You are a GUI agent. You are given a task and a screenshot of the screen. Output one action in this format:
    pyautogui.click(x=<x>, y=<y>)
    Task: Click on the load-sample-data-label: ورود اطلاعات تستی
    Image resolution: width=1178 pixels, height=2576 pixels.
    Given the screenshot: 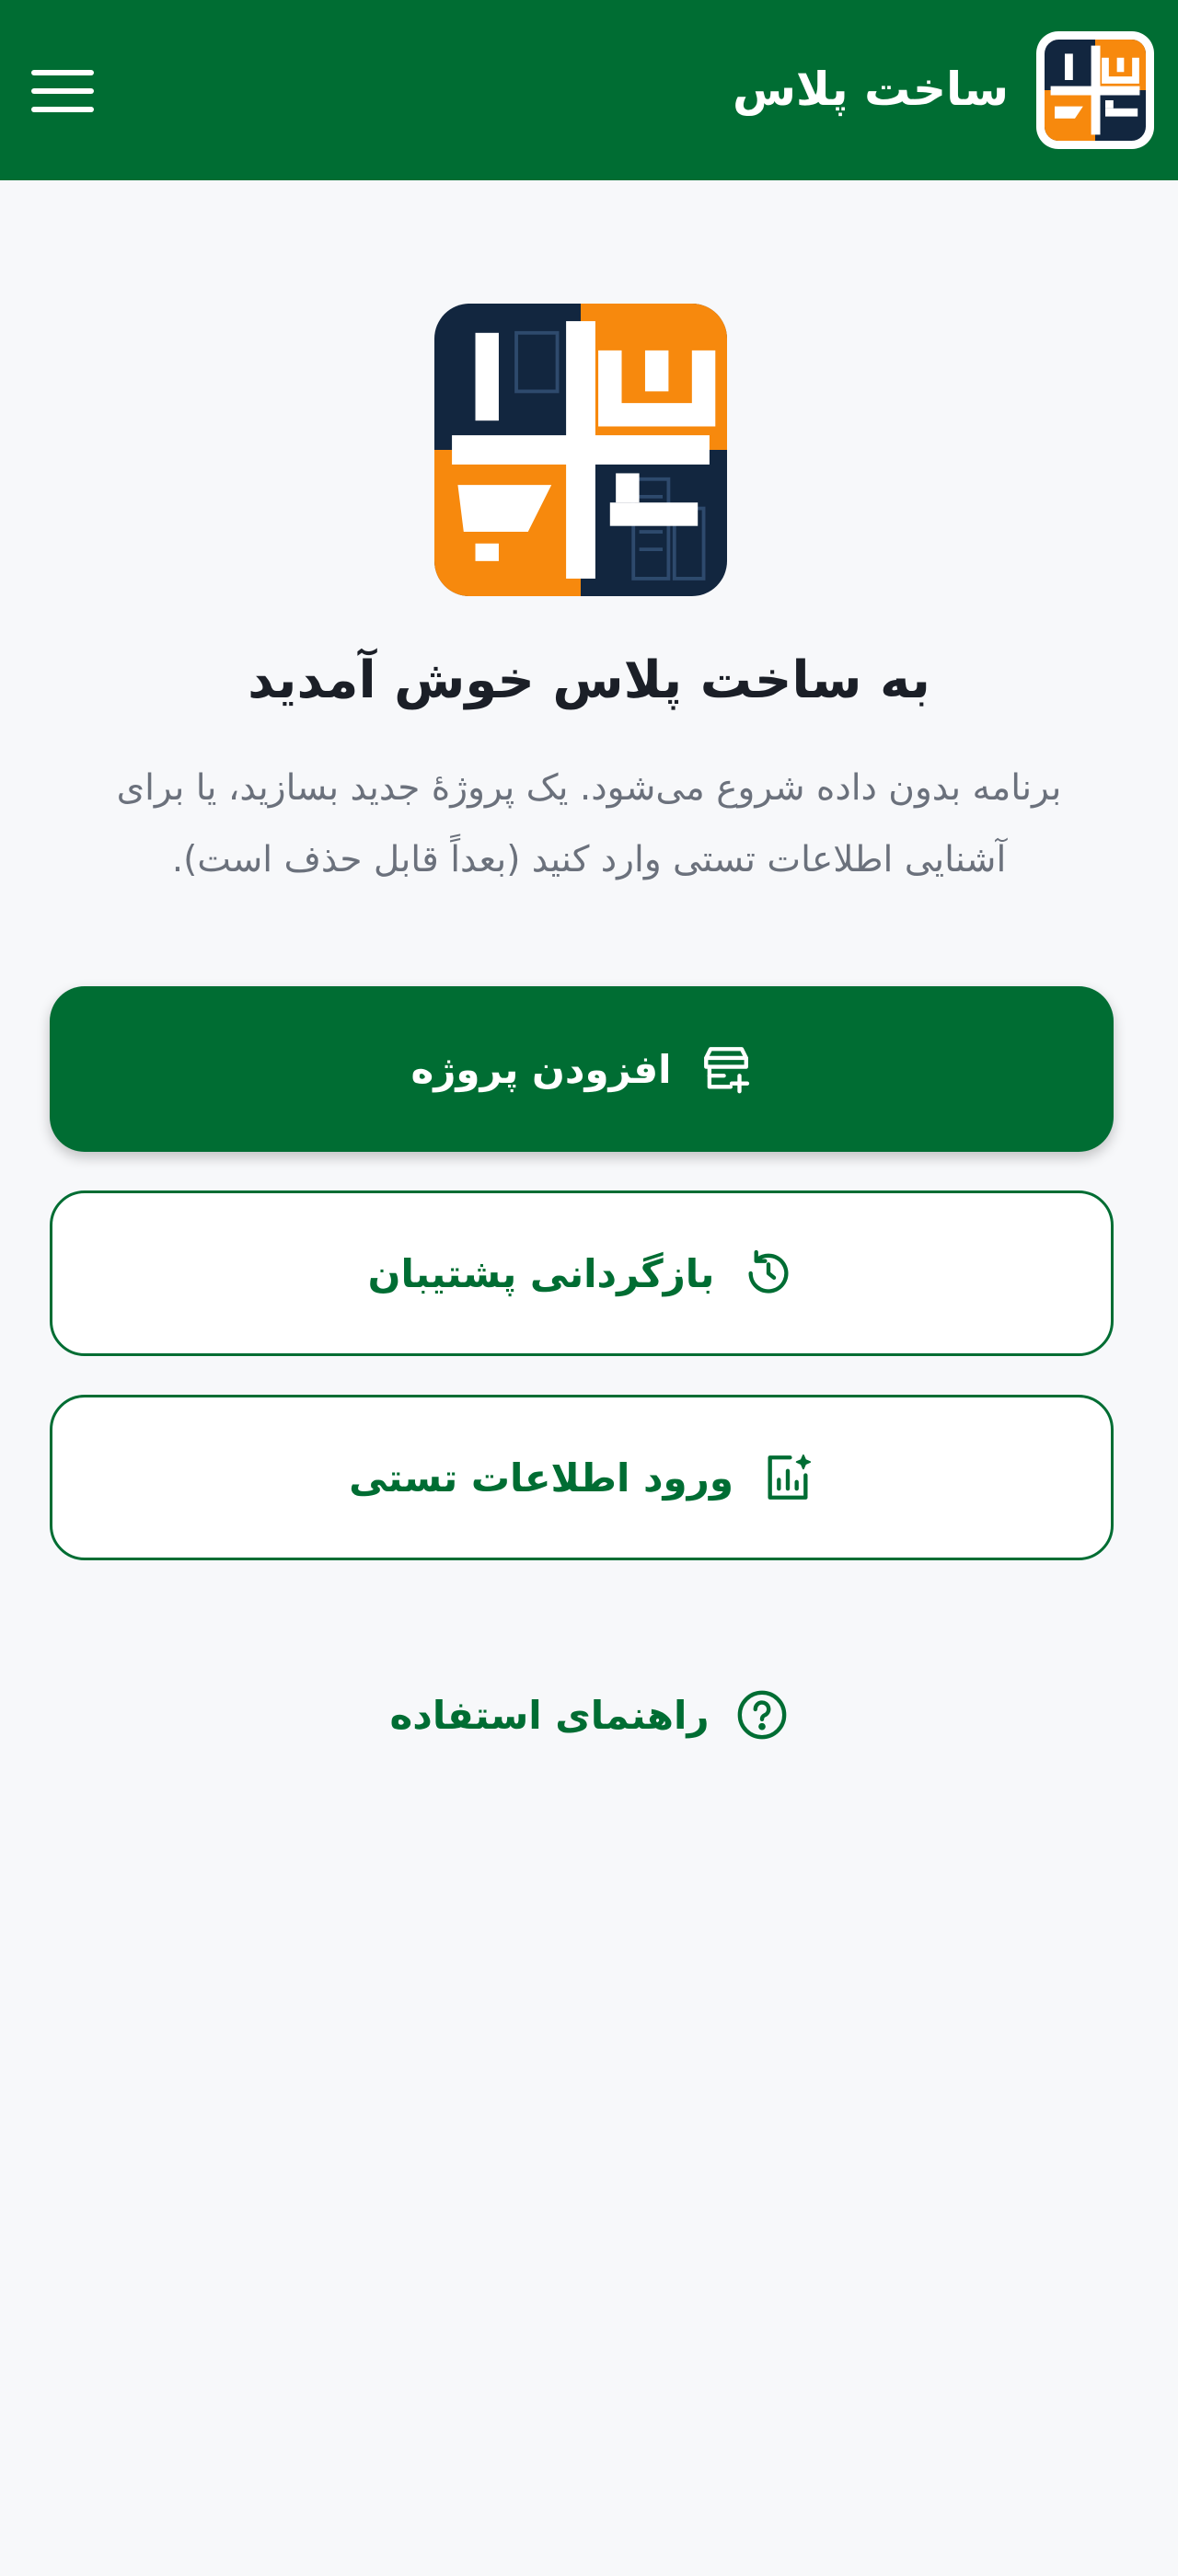 What is the action you would take?
    pyautogui.click(x=541, y=1478)
    